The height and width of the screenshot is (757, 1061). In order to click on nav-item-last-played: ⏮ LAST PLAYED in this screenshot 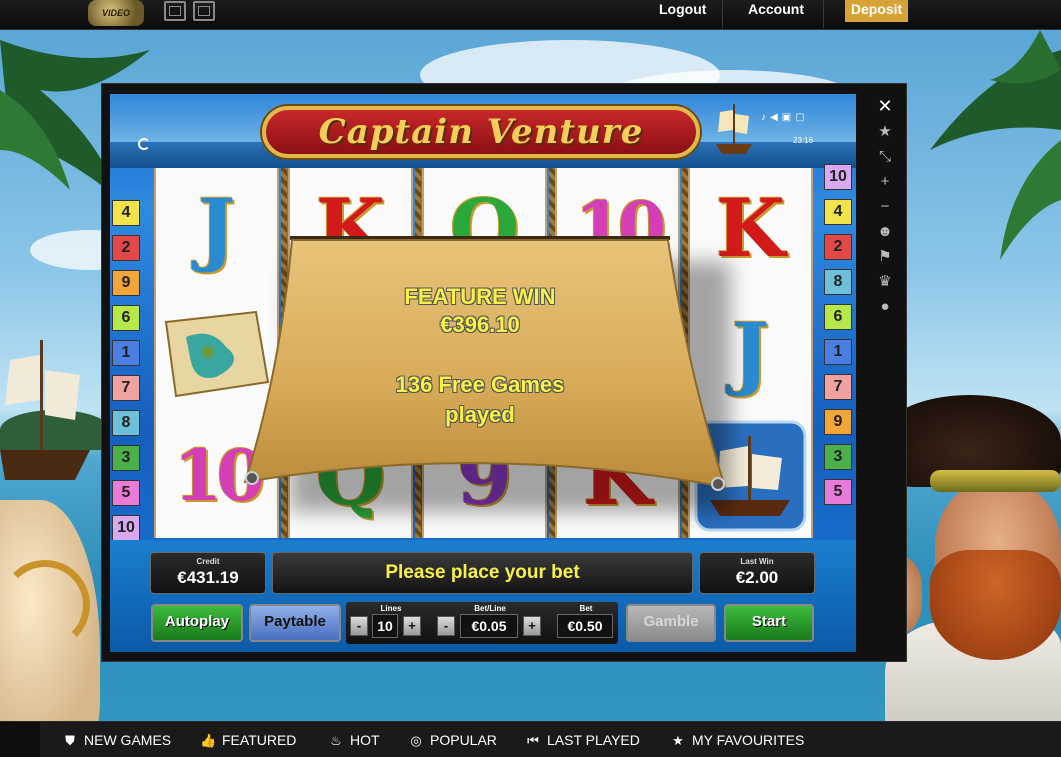, I will do `click(582, 740)`.